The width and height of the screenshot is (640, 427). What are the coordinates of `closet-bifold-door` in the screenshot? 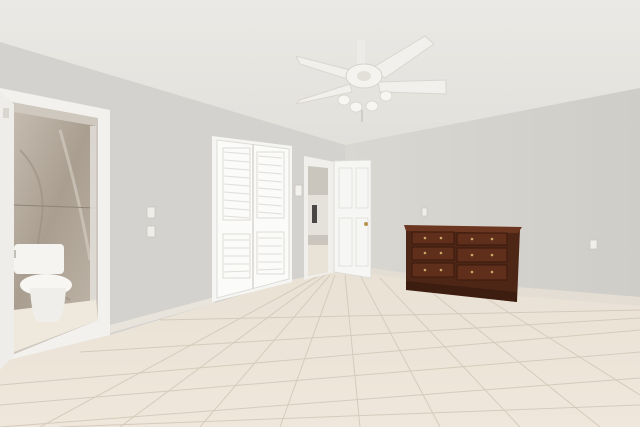 It's located at (252, 219).